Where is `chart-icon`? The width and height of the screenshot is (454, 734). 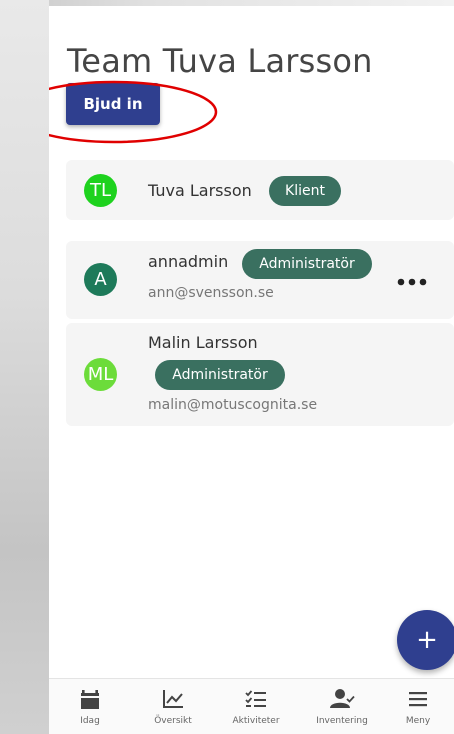 chart-icon is located at coordinates (173, 699).